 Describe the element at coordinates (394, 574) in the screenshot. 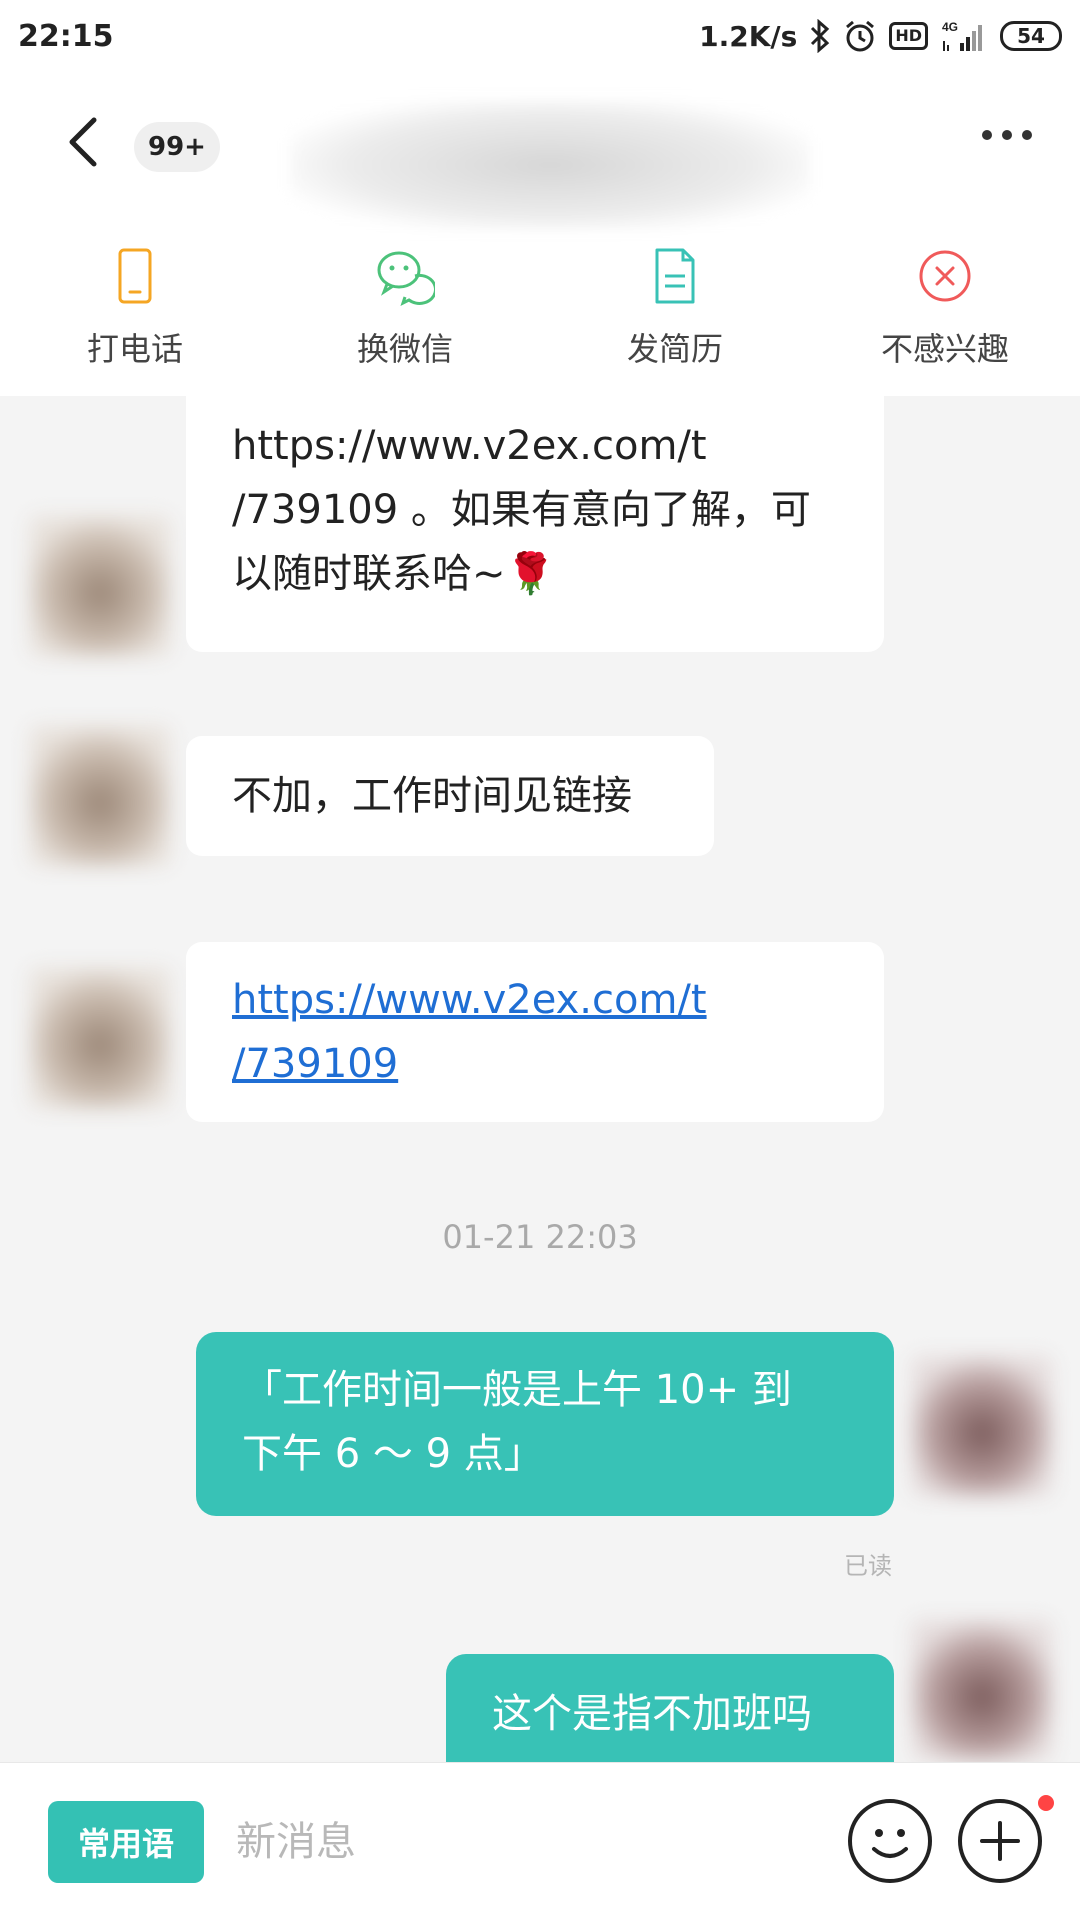

I see `message-text: 以随时联系哈~🌹` at that location.